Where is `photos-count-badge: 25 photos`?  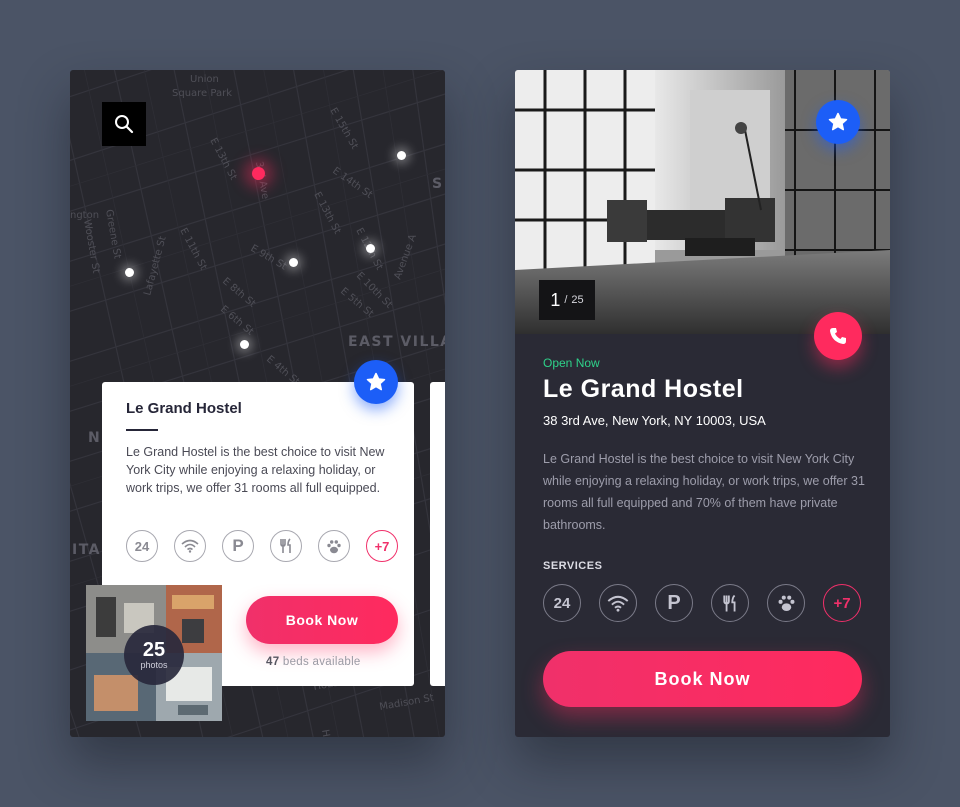 photos-count-badge: 25 photos is located at coordinates (154, 655).